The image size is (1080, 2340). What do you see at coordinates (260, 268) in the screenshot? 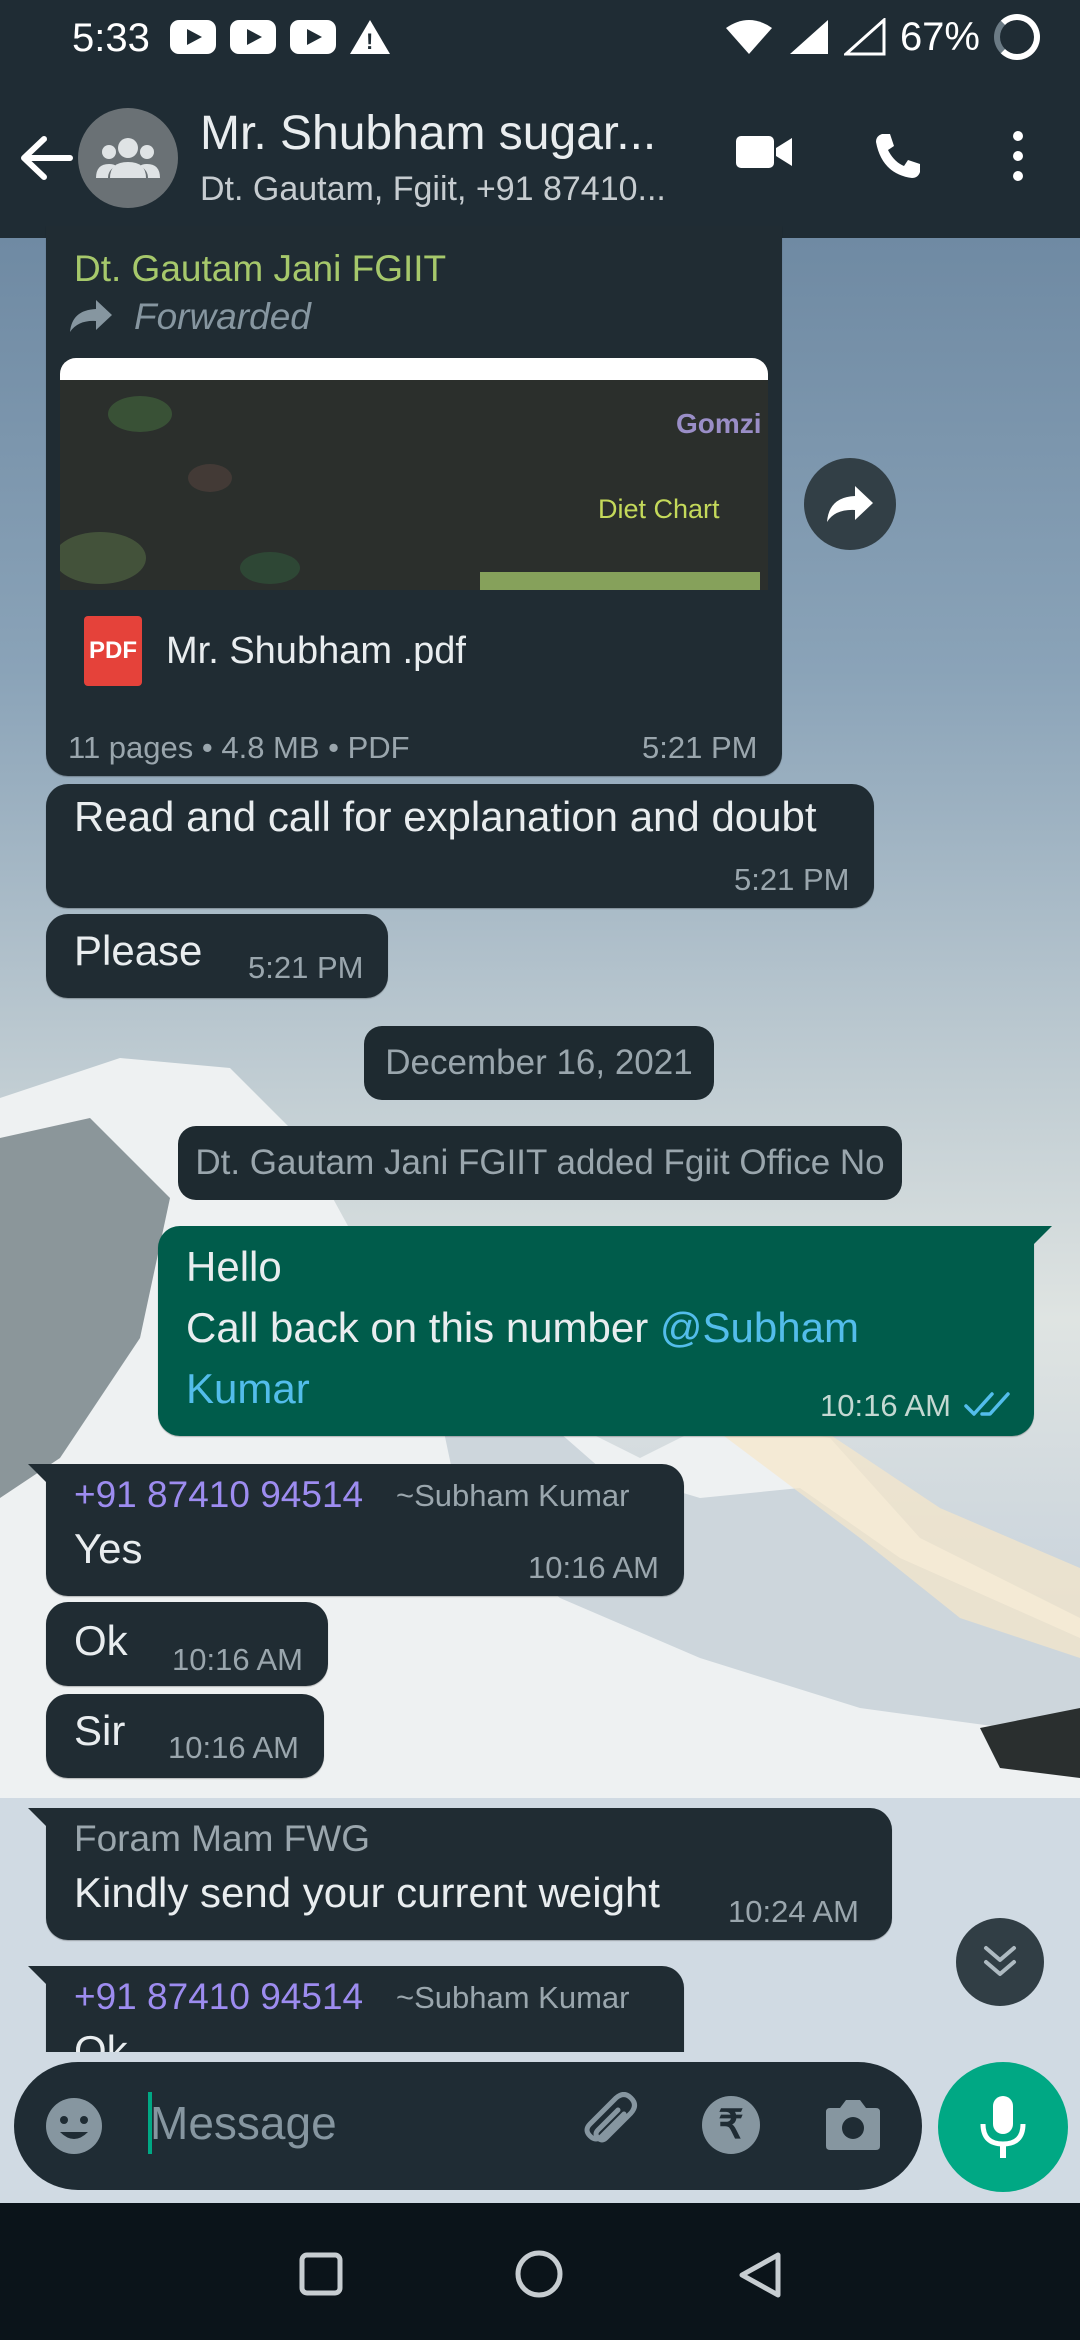
I see `message-sender: Dt. Gautam Jani FGIIT` at bounding box center [260, 268].